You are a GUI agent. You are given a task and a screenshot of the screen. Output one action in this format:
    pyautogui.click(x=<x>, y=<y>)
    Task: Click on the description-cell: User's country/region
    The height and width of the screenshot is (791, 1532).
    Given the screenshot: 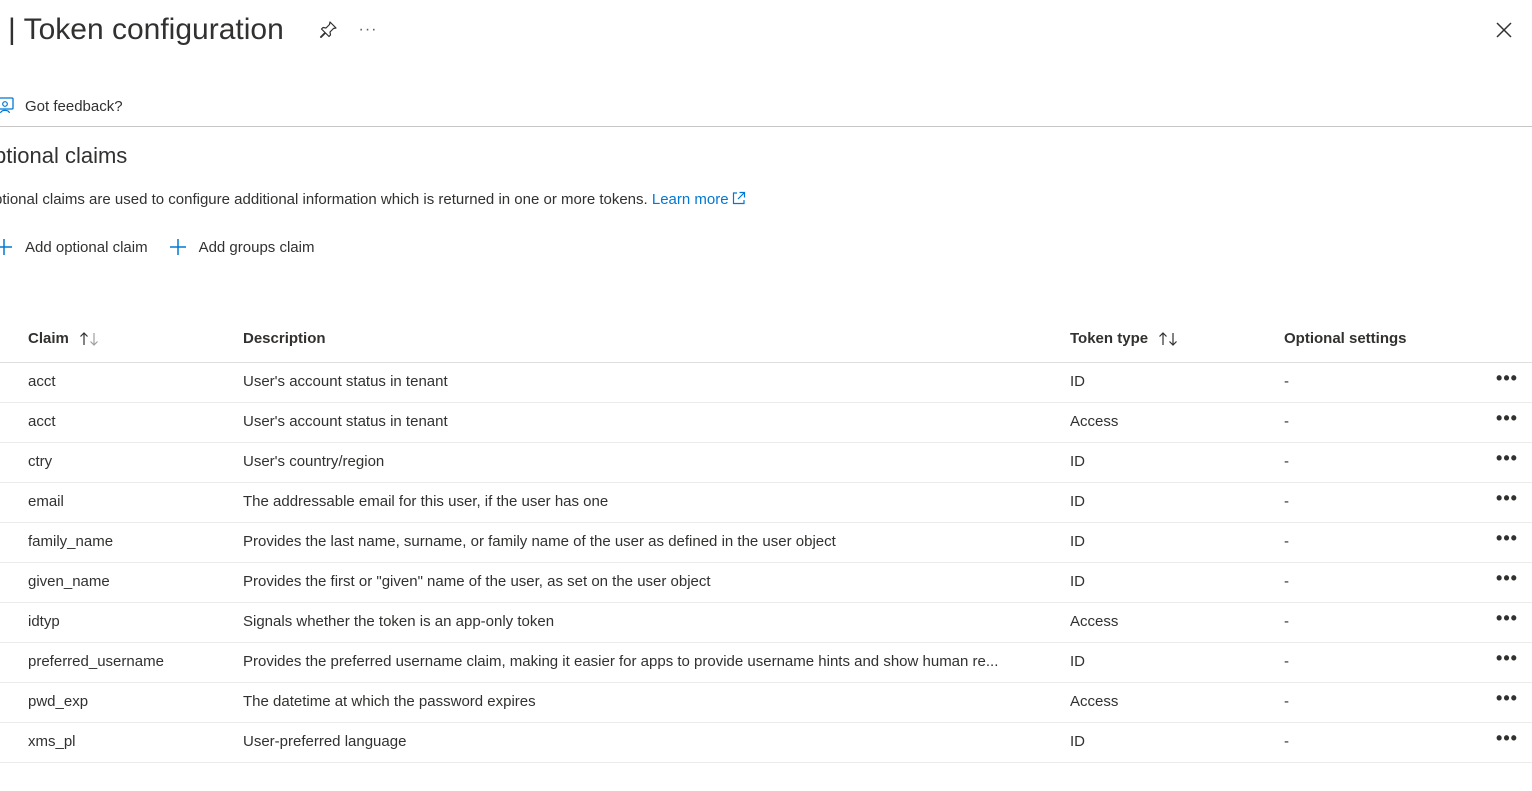 What is the action you would take?
    pyautogui.click(x=314, y=461)
    